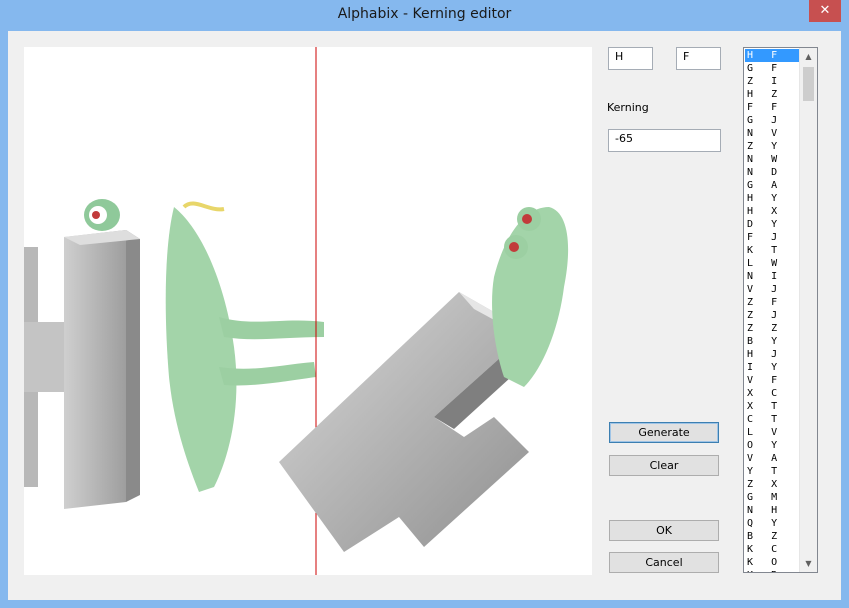  I want to click on kerning-label: Kerning, so click(628, 107).